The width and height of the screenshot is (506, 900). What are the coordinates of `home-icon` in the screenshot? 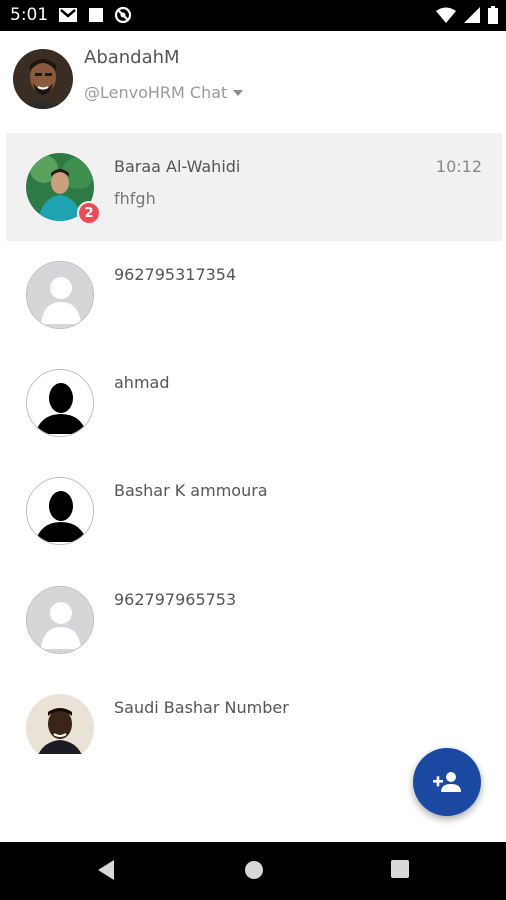 It's located at (254, 870).